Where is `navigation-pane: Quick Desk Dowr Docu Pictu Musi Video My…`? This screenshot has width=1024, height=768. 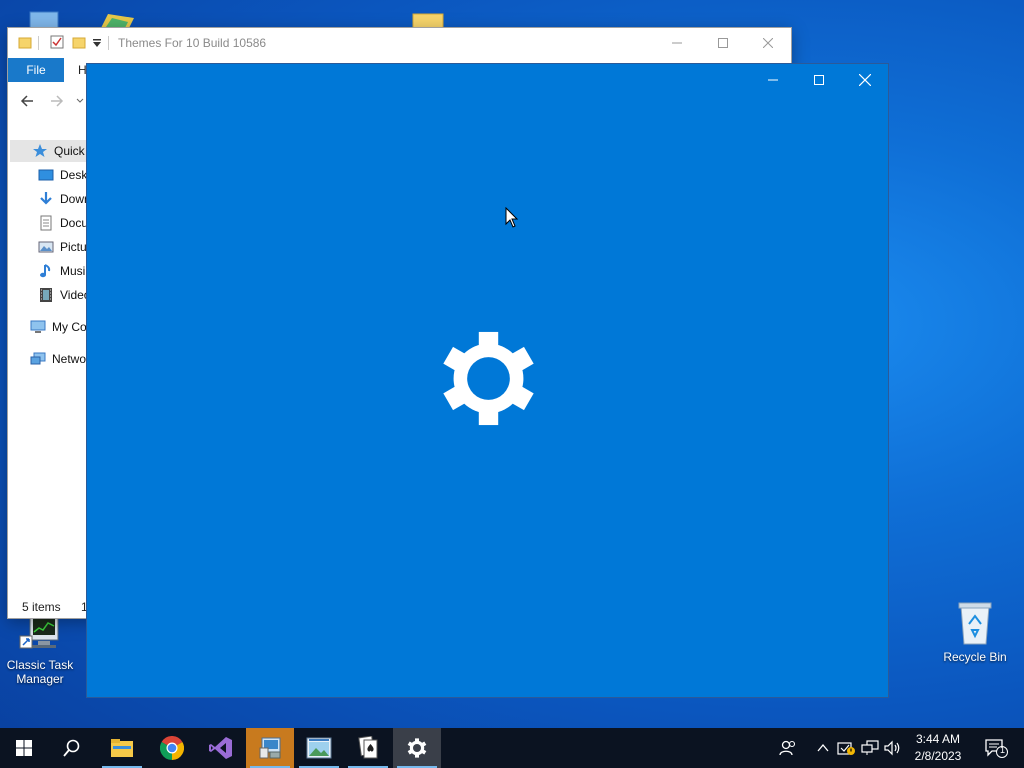
navigation-pane: Quick Desk Dowr Docu Pictu Musi Video My… is located at coordinates (48, 376).